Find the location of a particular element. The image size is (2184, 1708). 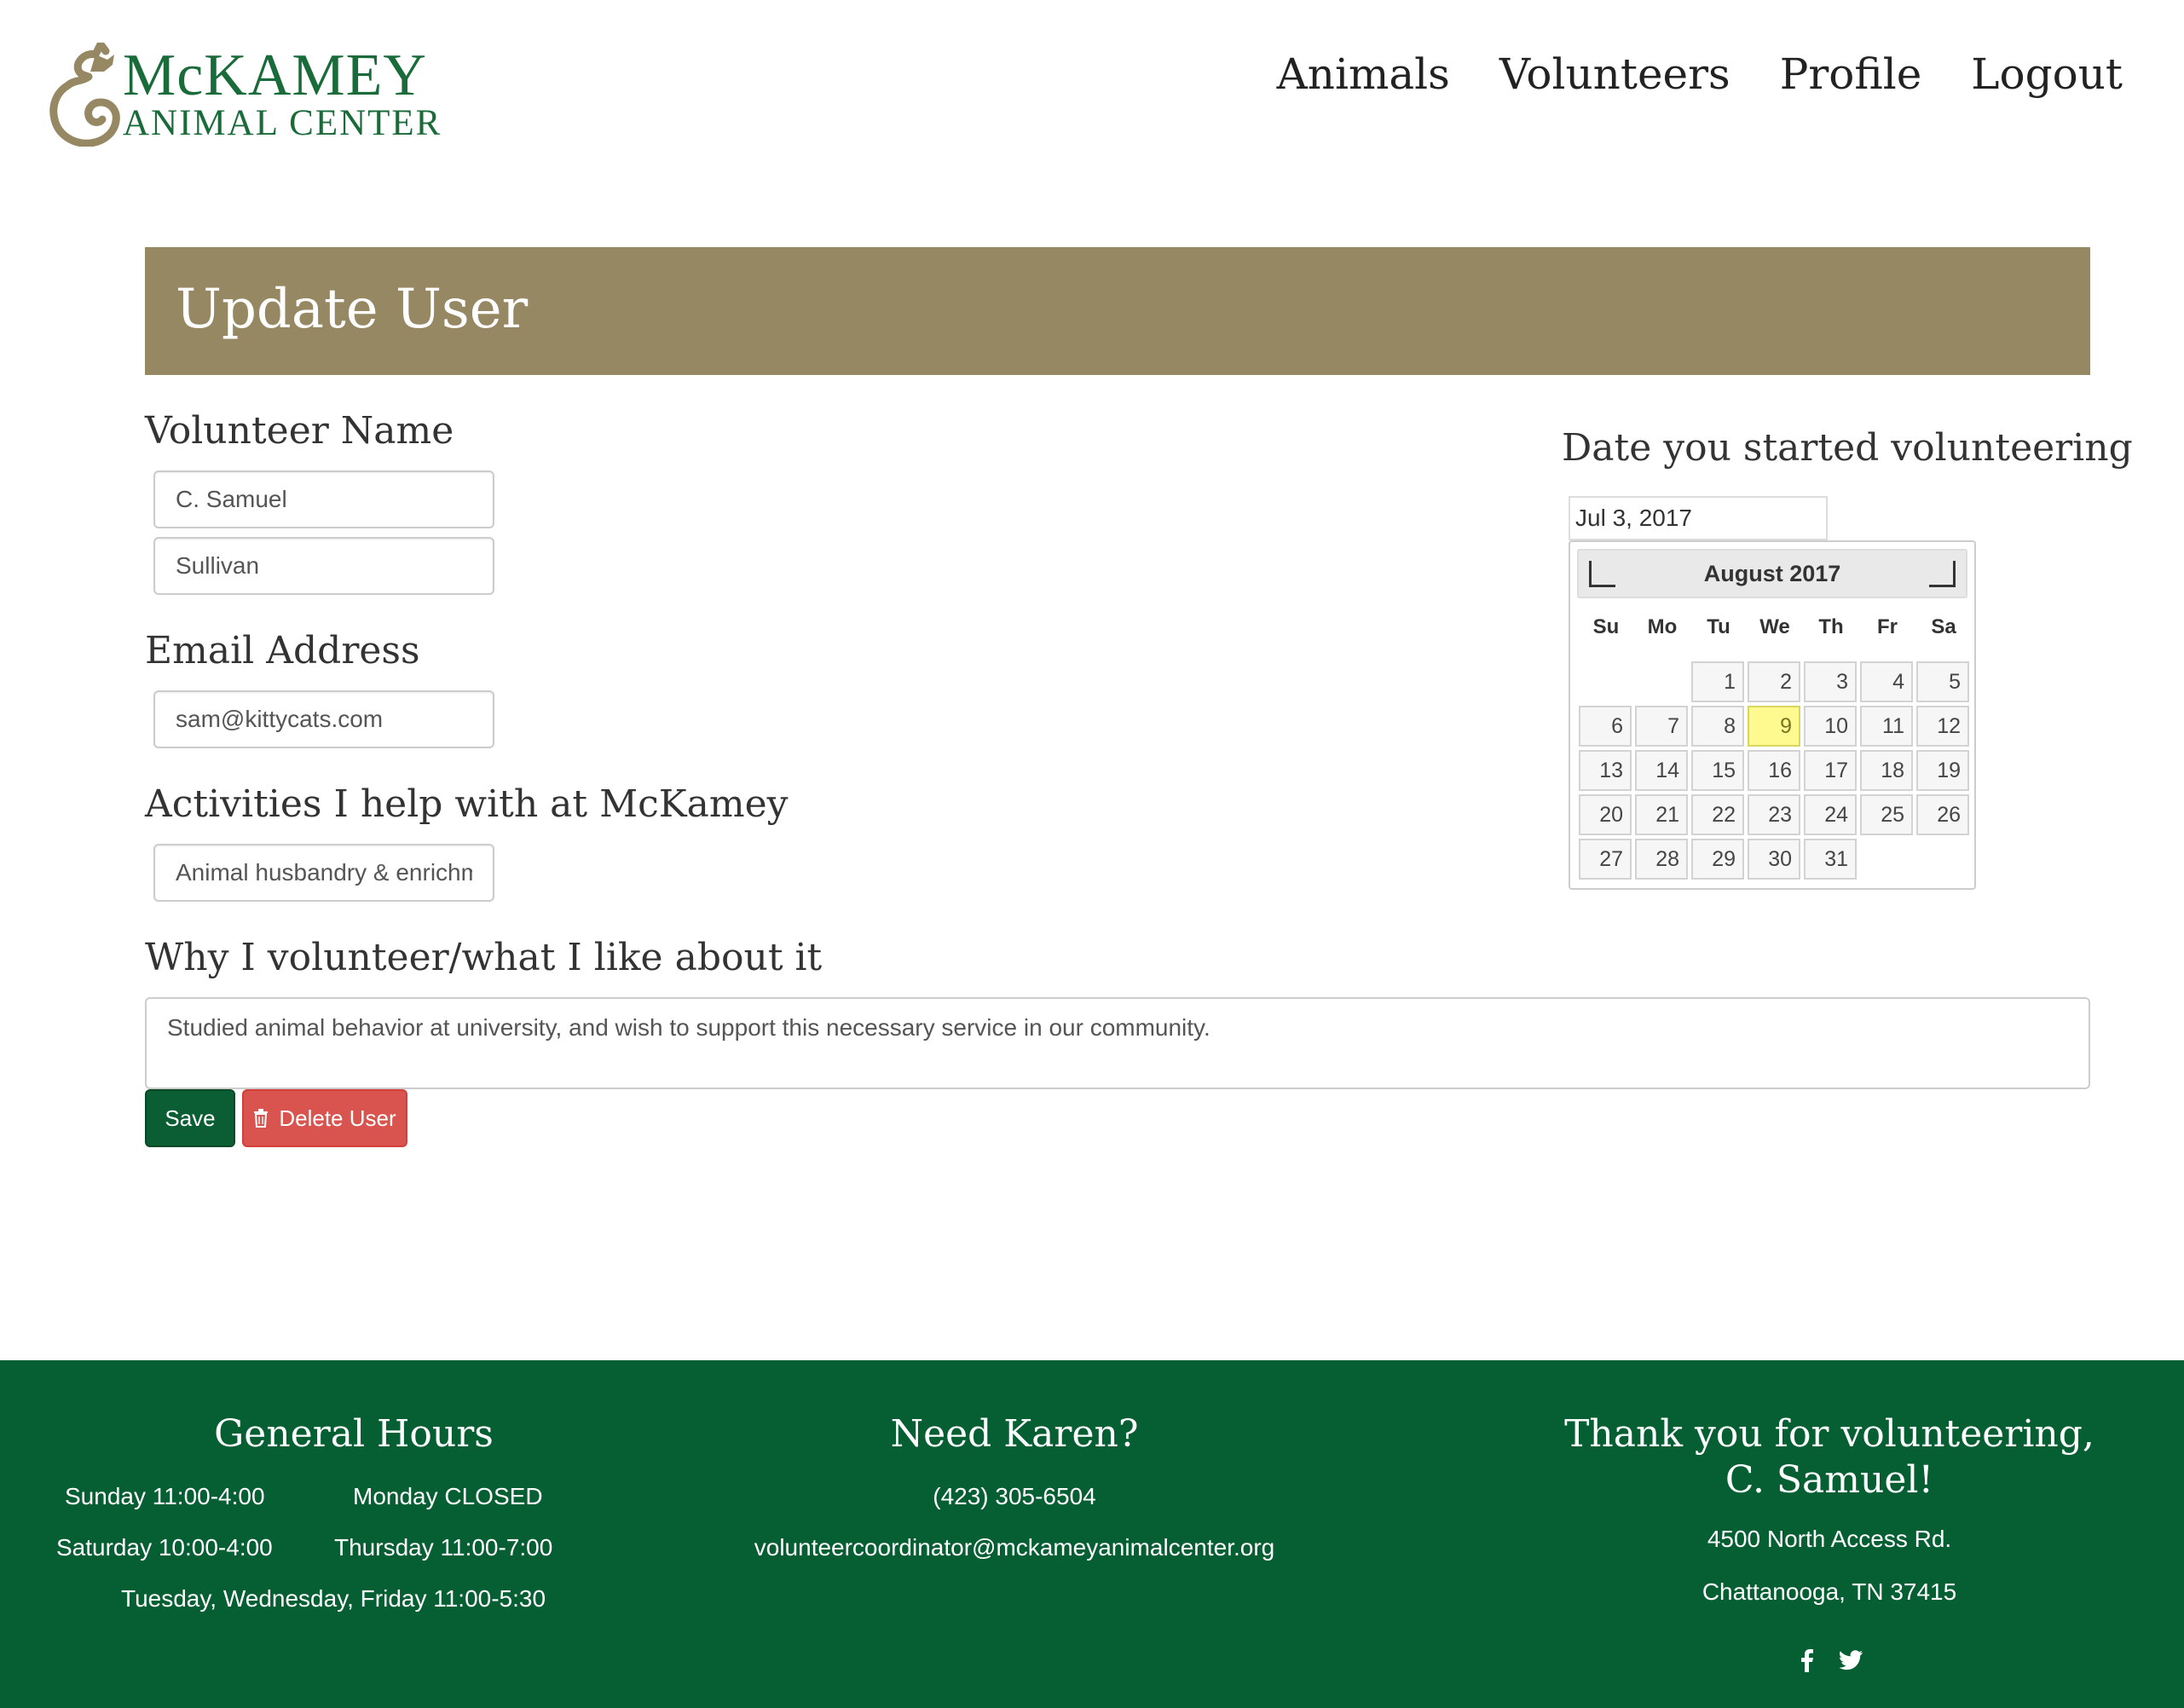

calendar-day-22: 22 is located at coordinates (1717, 814).